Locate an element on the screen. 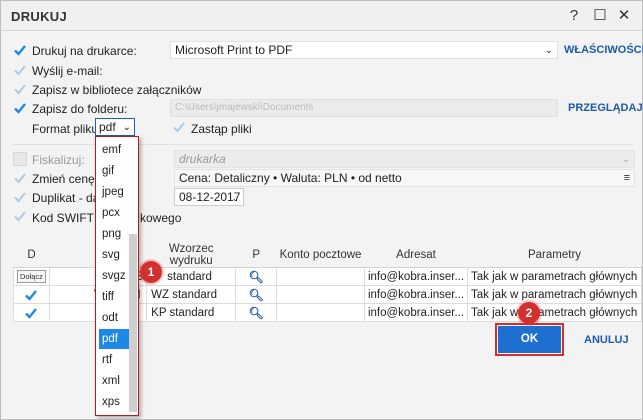 The height and width of the screenshot is (420, 643). format-option: png is located at coordinates (114, 234).